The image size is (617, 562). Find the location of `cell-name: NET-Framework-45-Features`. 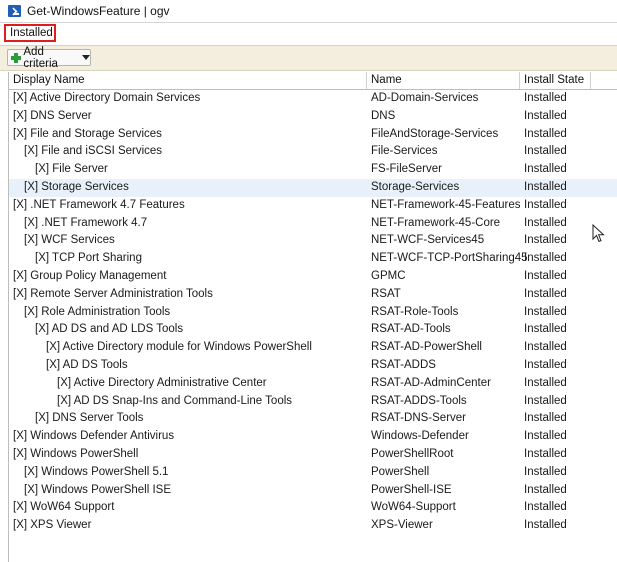

cell-name: NET-Framework-45-Features is located at coordinates (446, 204).